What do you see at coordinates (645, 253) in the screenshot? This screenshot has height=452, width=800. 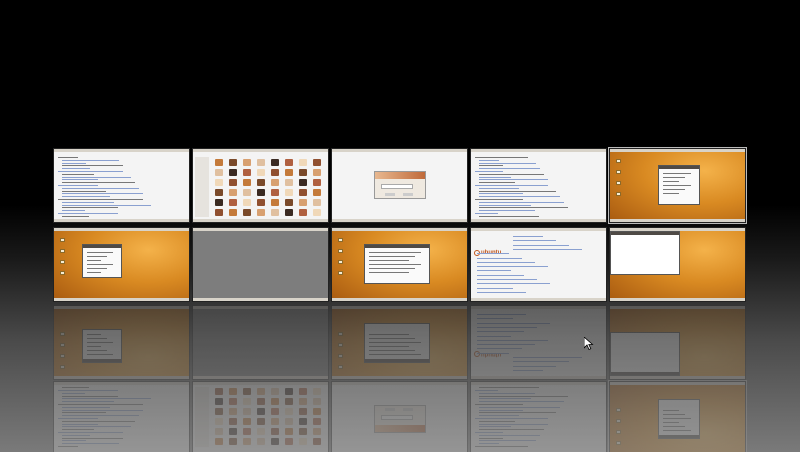 I see `white-window` at bounding box center [645, 253].